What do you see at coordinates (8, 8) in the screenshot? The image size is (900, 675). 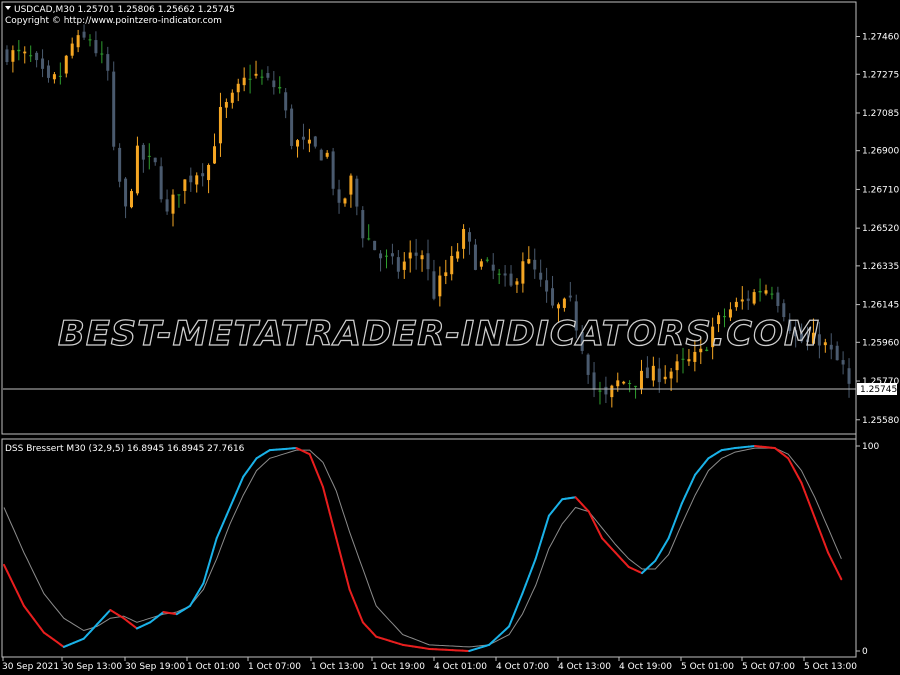 I see `chart-menu-arrow-icon` at bounding box center [8, 8].